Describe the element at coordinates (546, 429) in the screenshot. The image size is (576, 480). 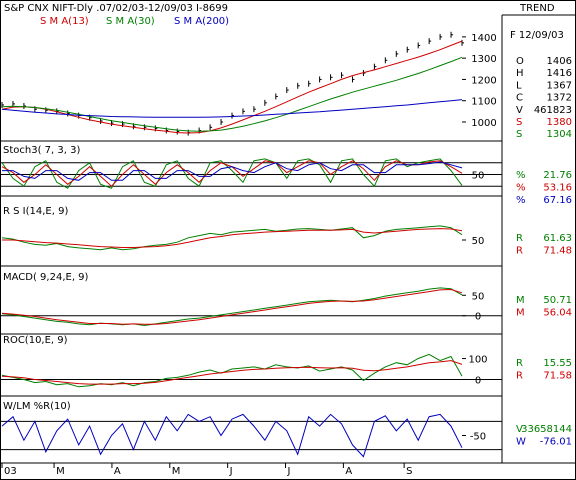
I see `wlm-readout-value: 33658144` at that location.